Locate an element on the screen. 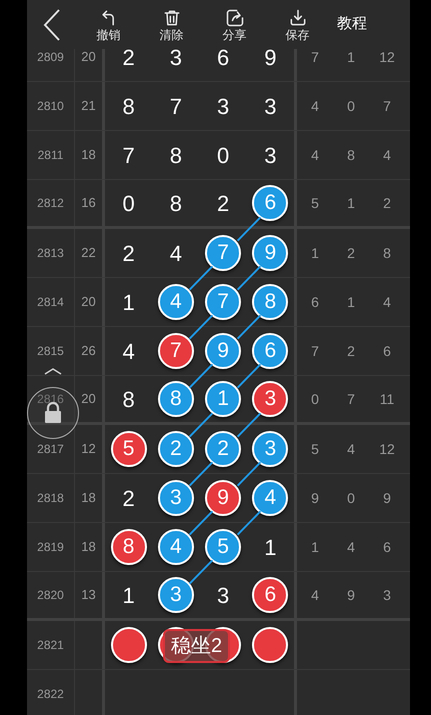  back-icon is located at coordinates (52, 25).